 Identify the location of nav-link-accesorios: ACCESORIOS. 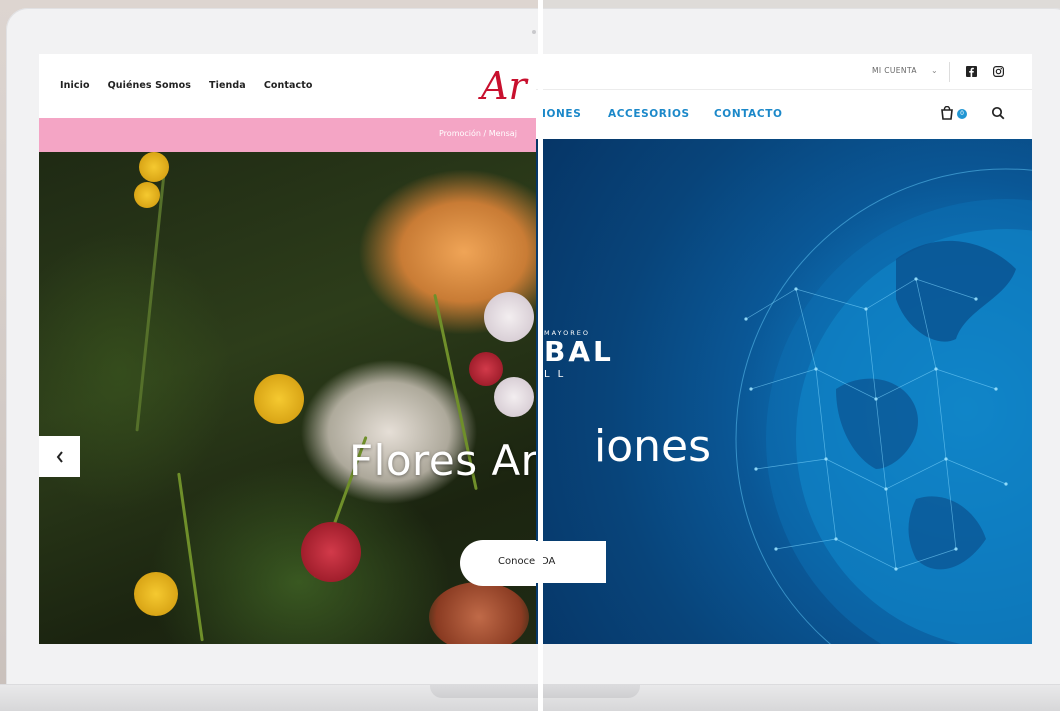
(649, 114).